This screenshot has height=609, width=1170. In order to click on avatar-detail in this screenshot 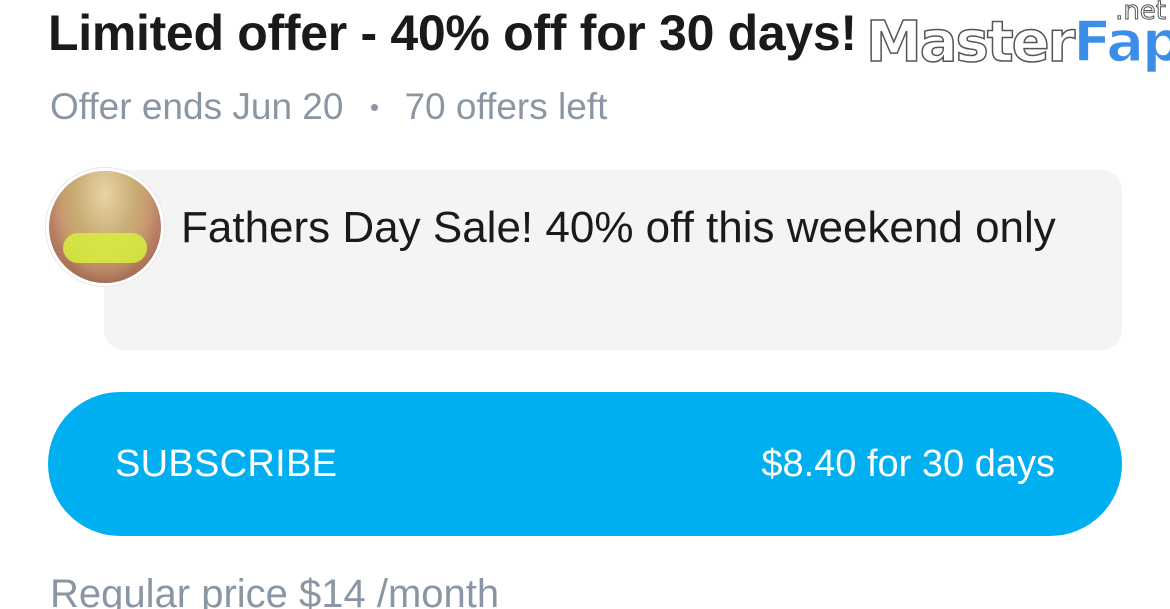, I will do `click(105, 248)`.